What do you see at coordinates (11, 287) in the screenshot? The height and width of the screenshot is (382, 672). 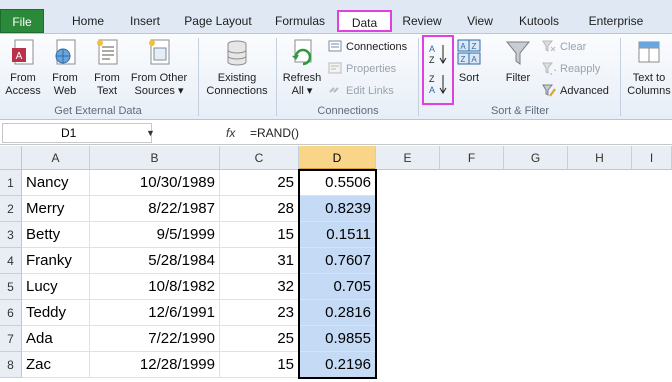 I see `row-header-5: 5` at bounding box center [11, 287].